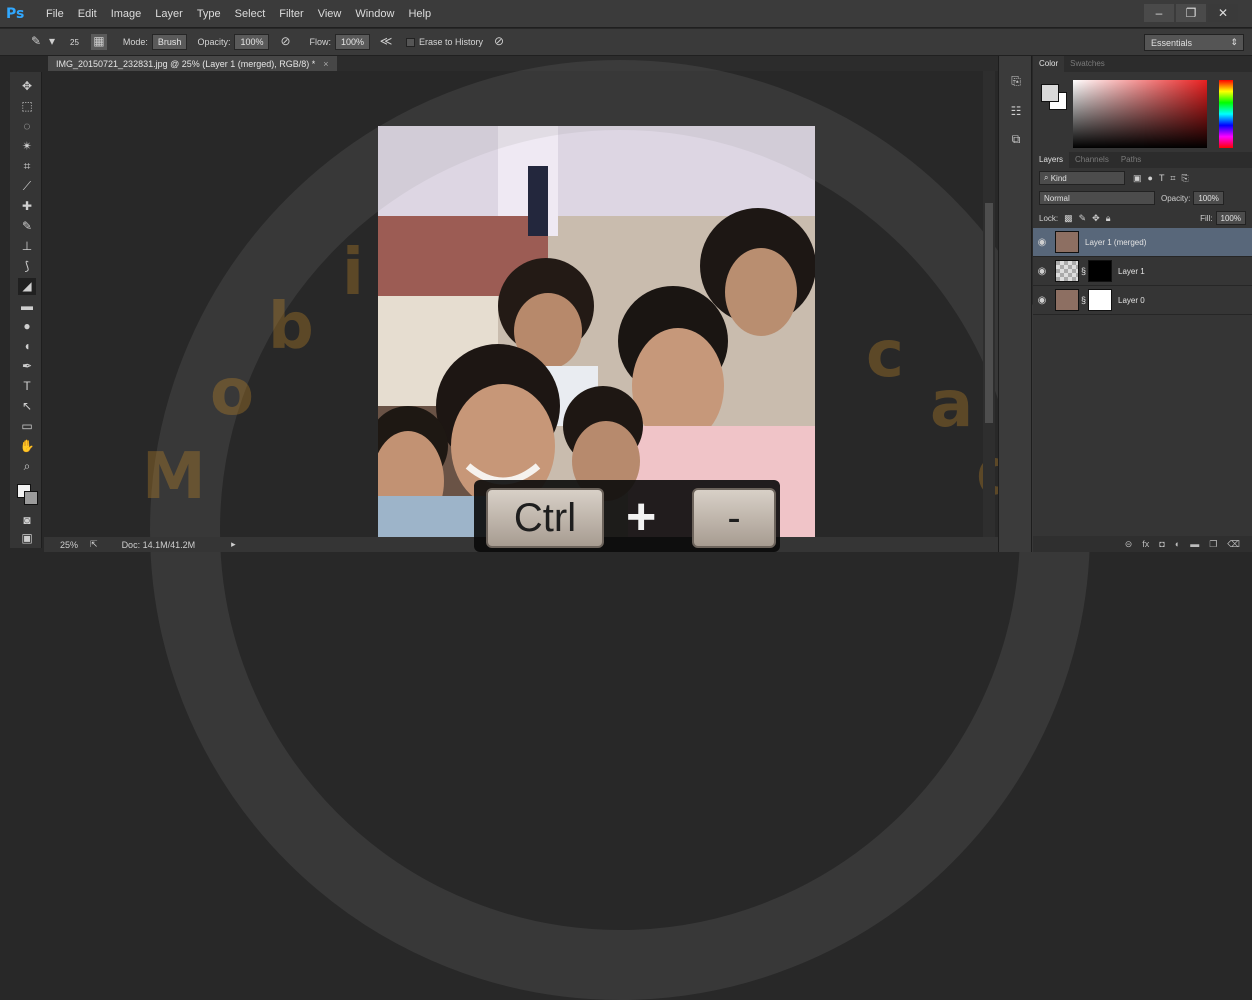 The width and height of the screenshot is (1252, 1000). What do you see at coordinates (27, 206) in the screenshot?
I see `healing-brush-tool-icon: ✚` at bounding box center [27, 206].